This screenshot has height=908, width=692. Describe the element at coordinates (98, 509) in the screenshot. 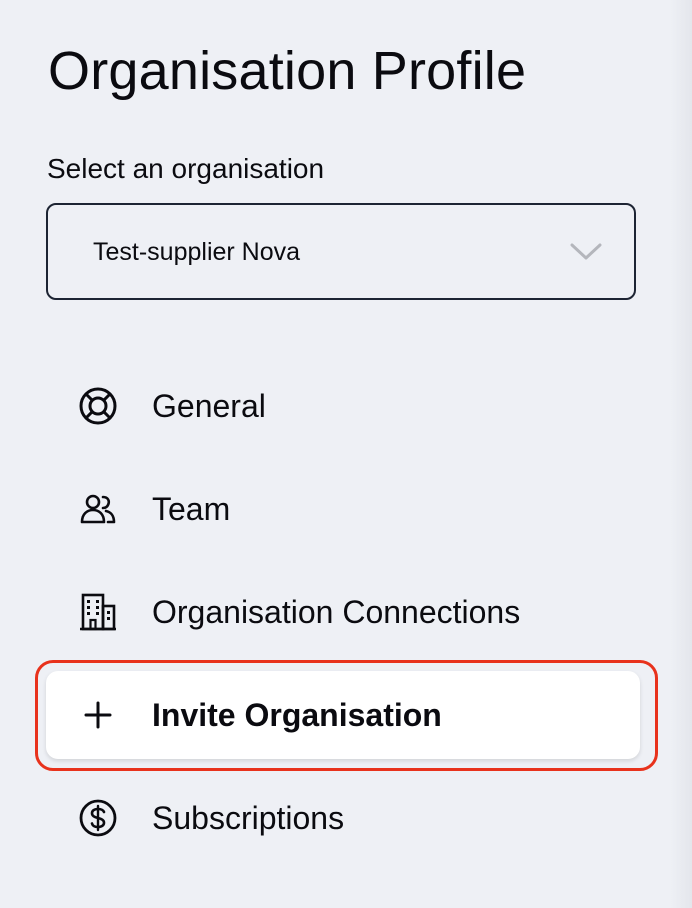

I see `users-icon` at that location.